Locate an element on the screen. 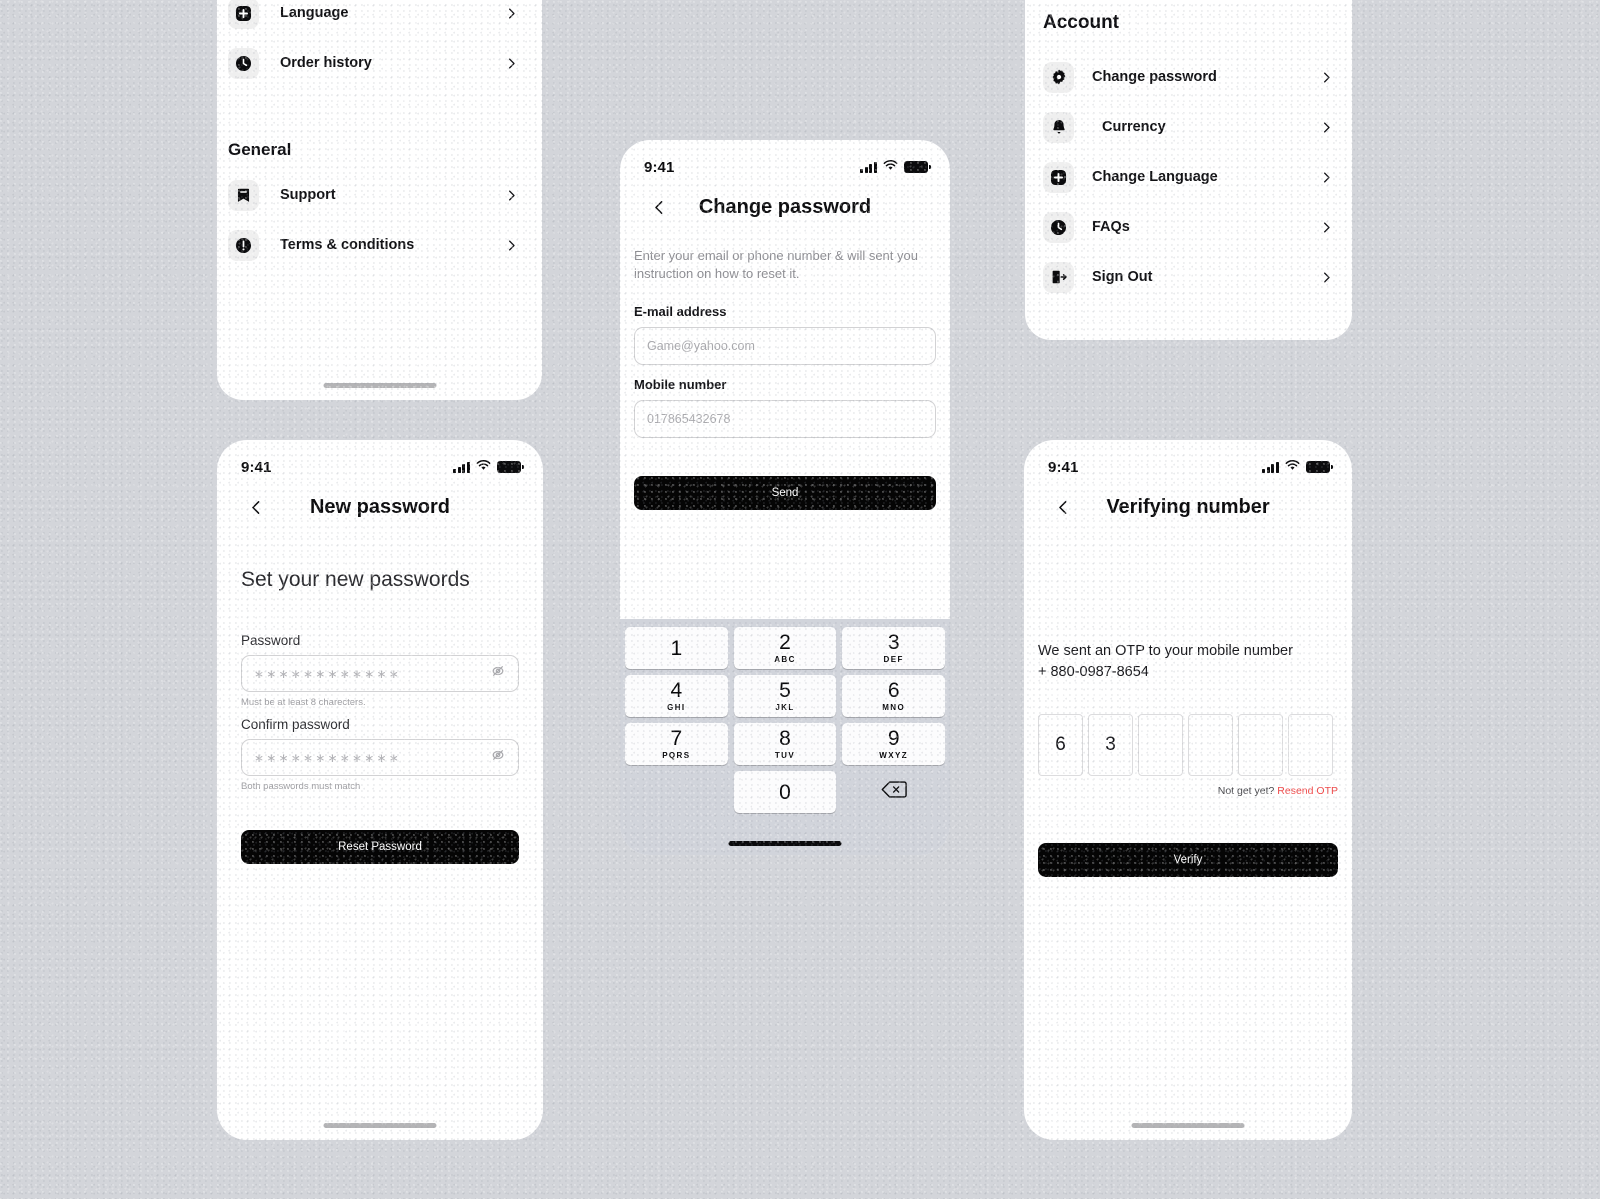 The height and width of the screenshot is (1199, 1600). nav-bar: Change password is located at coordinates (785, 207).